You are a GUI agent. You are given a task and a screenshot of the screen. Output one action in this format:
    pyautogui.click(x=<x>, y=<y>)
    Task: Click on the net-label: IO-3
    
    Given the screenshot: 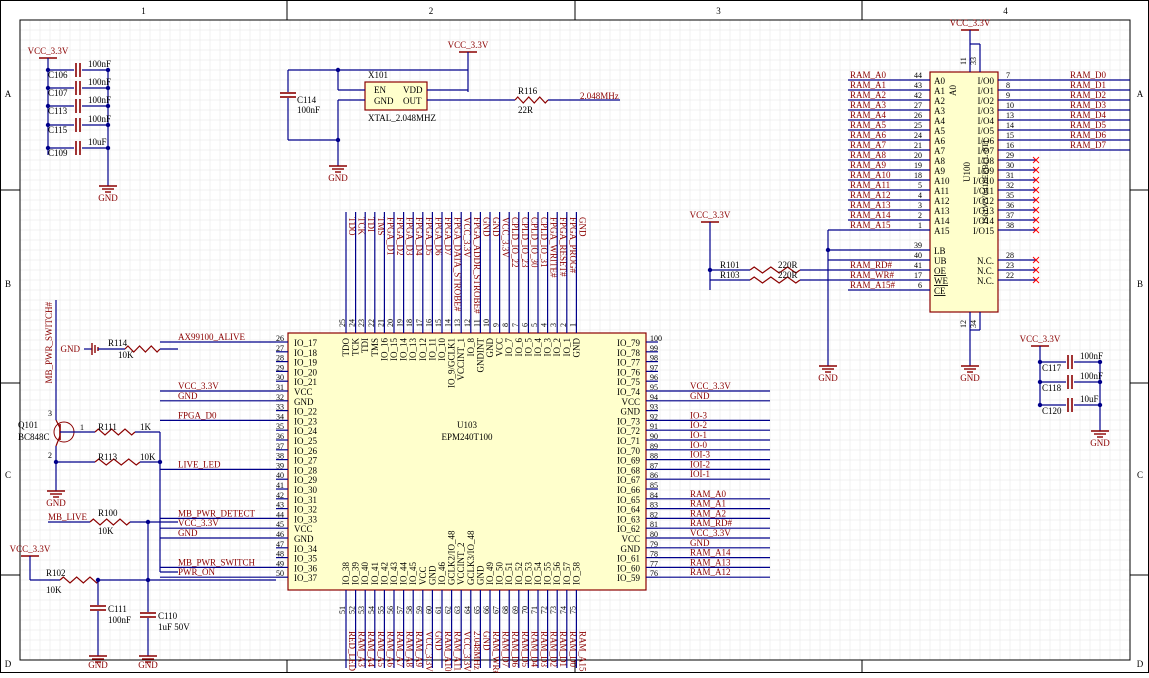 What is the action you would take?
    pyautogui.click(x=698, y=415)
    